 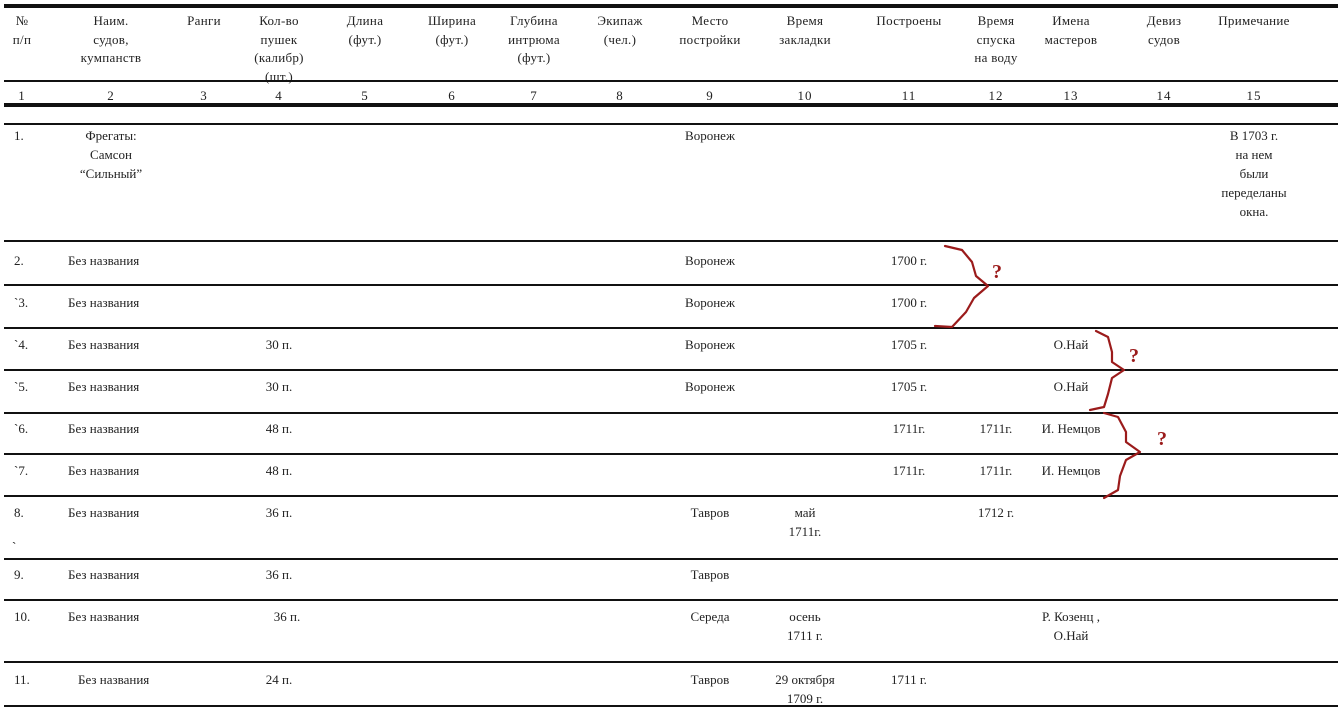 What do you see at coordinates (620, 30) in the screenshot?
I see `header-cell: Экипаж (чел.)` at bounding box center [620, 30].